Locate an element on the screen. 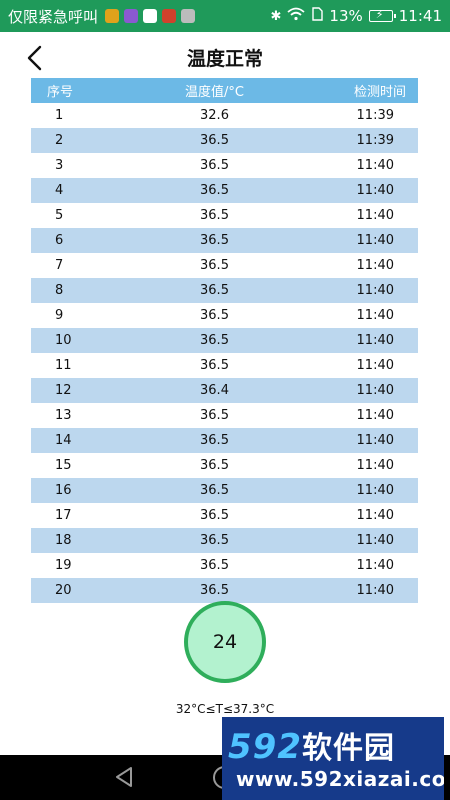  table-row: 3 36.5 11:40 is located at coordinates (224, 165).